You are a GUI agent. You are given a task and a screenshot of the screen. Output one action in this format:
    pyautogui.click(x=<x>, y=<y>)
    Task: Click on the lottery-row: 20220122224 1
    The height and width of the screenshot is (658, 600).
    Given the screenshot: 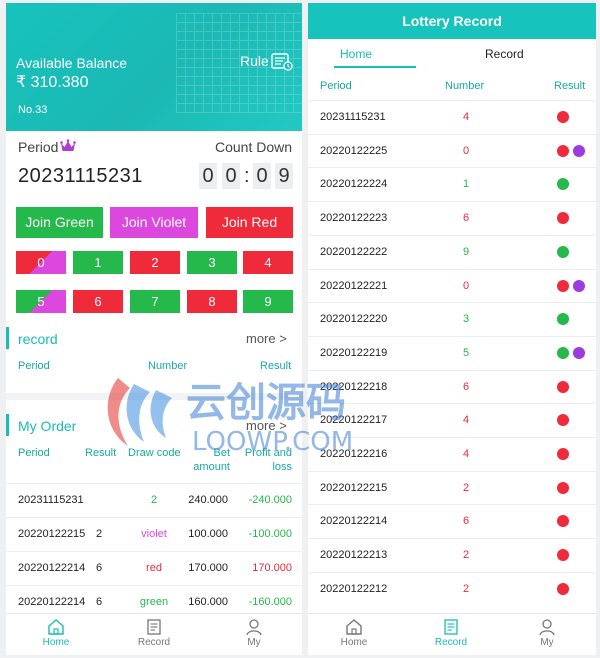 What is the action you would take?
    pyautogui.click(x=452, y=184)
    